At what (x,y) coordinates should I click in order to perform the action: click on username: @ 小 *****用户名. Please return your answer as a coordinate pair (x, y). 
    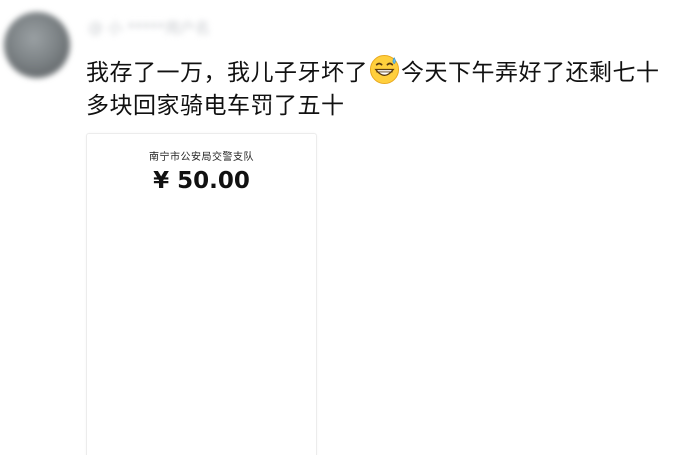
    Looking at the image, I should click on (173, 28).